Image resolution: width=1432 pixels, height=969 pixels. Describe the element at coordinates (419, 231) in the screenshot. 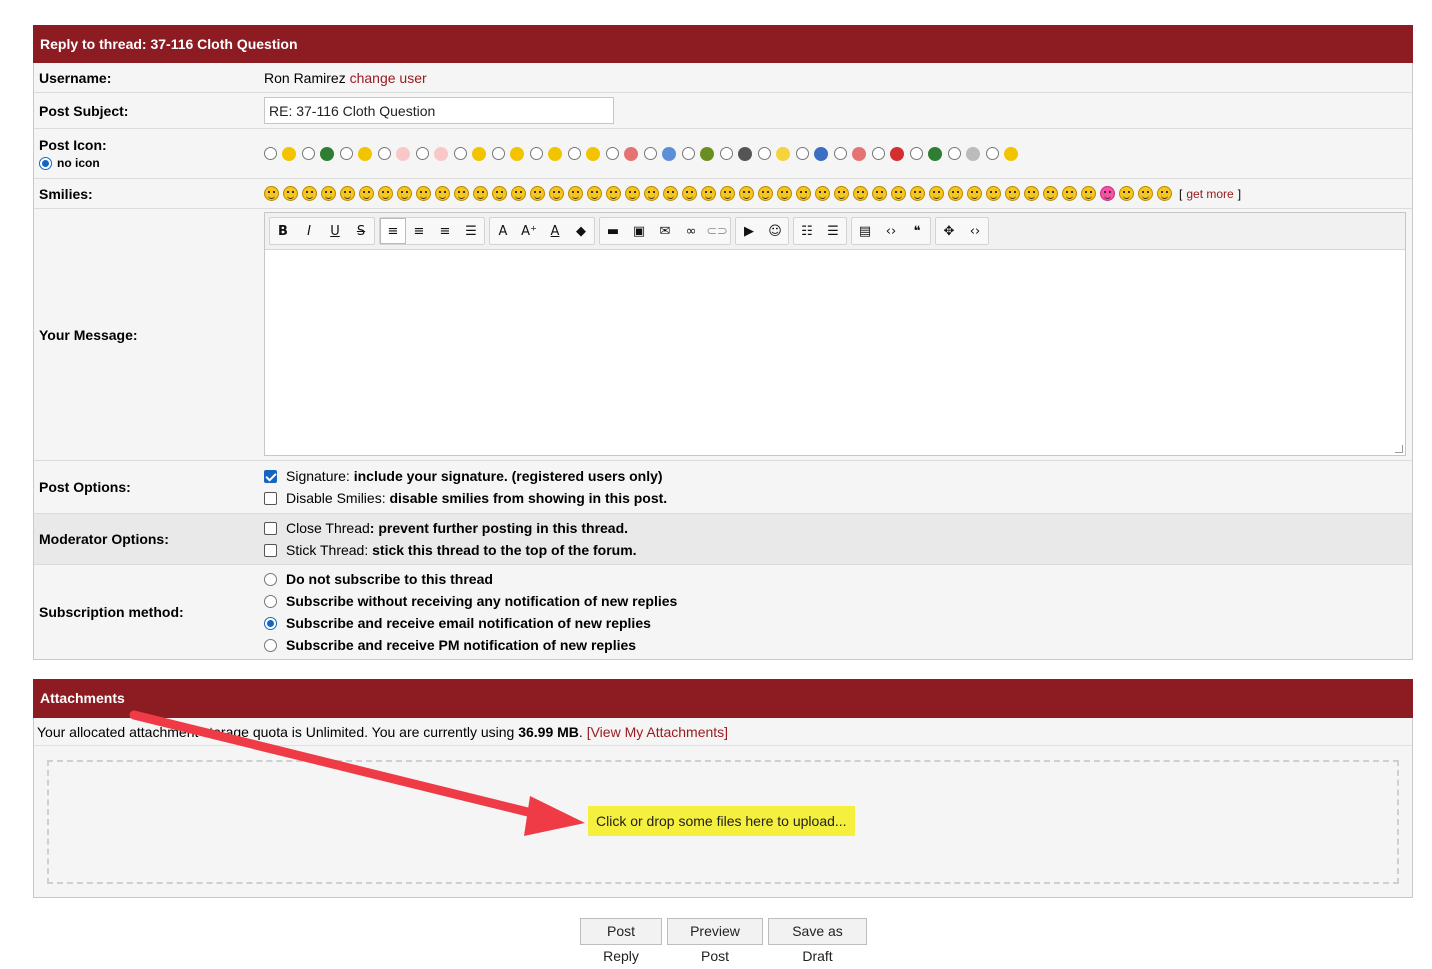

I see `align-center-button: ≡` at that location.